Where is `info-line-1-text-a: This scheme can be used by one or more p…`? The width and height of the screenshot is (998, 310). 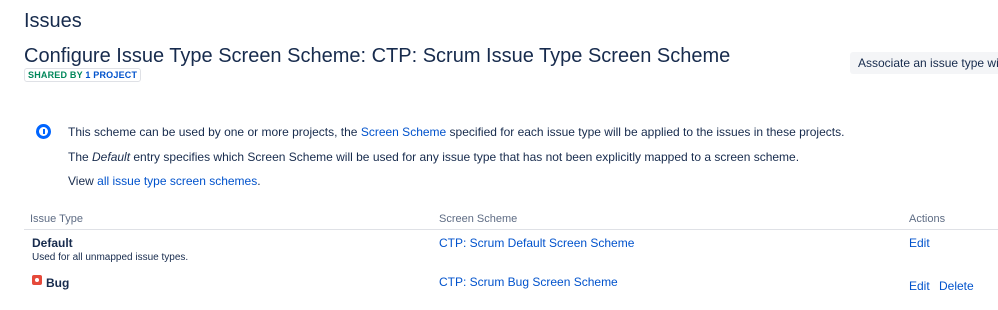 info-line-1-text-a: This scheme can be used by one or more p… is located at coordinates (214, 132).